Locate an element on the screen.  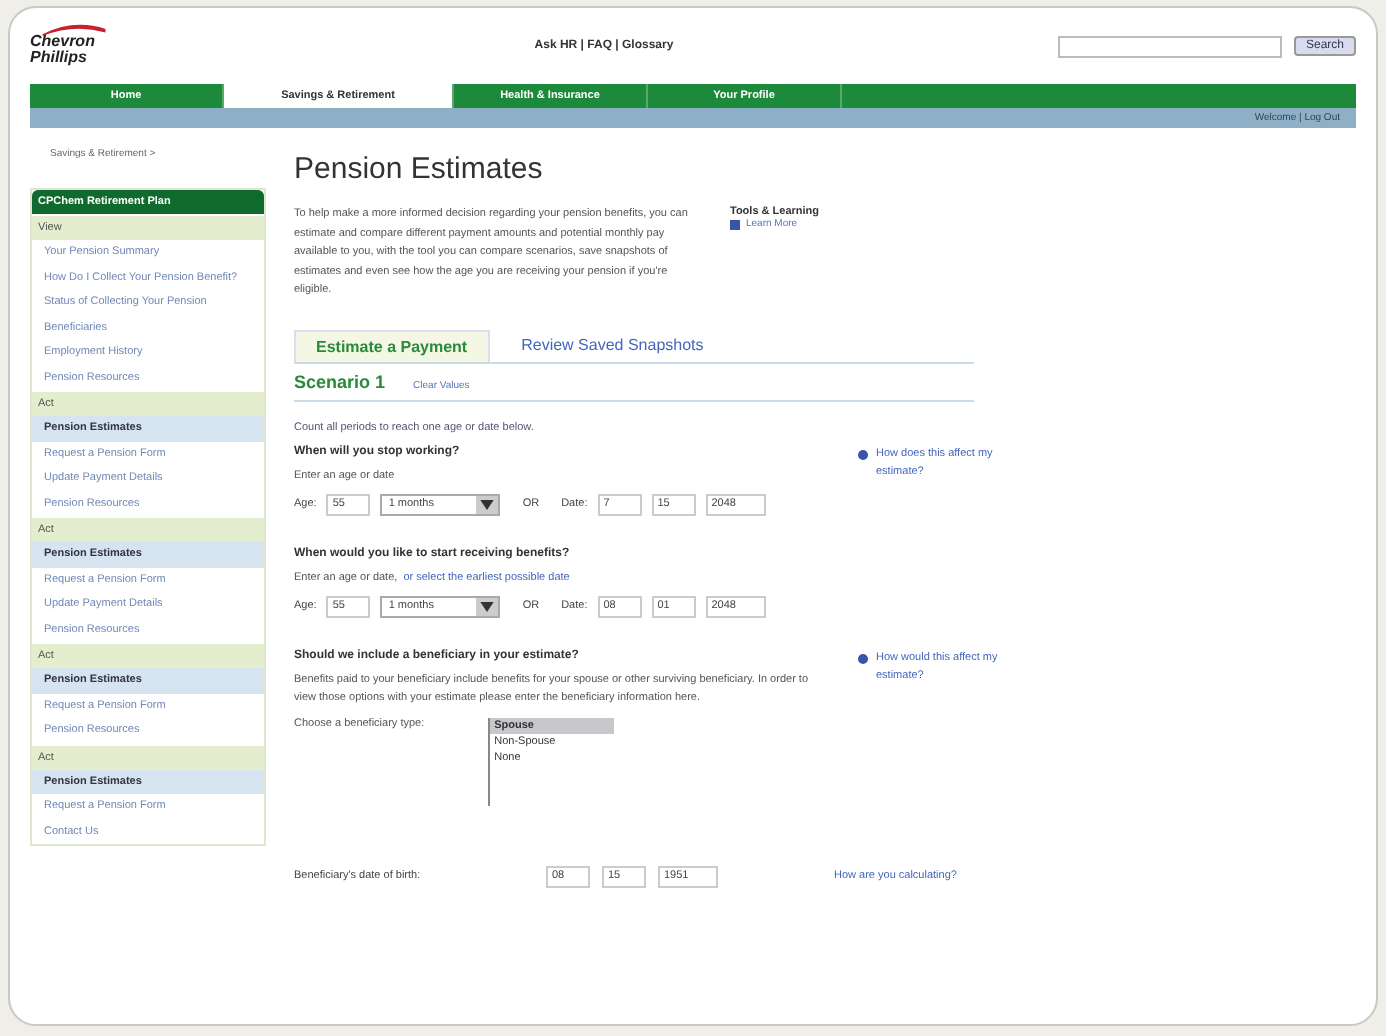
tab: Estimate a Payment is located at coordinates (392, 345).